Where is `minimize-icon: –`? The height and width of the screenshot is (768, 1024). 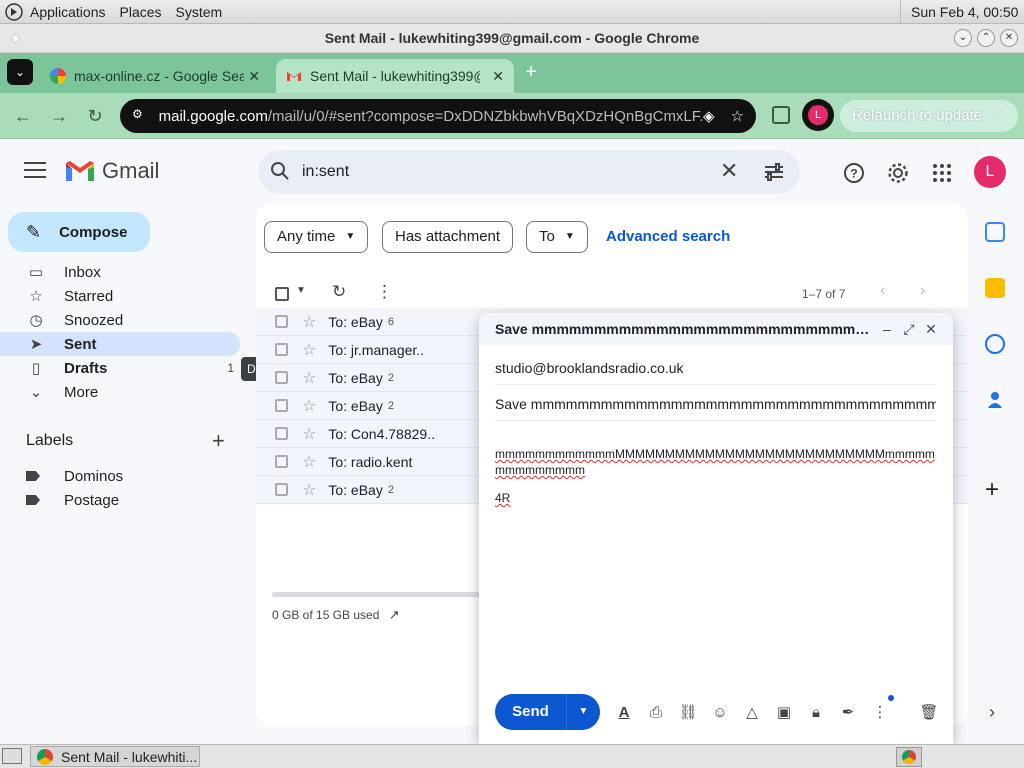 minimize-icon: – is located at coordinates (887, 329).